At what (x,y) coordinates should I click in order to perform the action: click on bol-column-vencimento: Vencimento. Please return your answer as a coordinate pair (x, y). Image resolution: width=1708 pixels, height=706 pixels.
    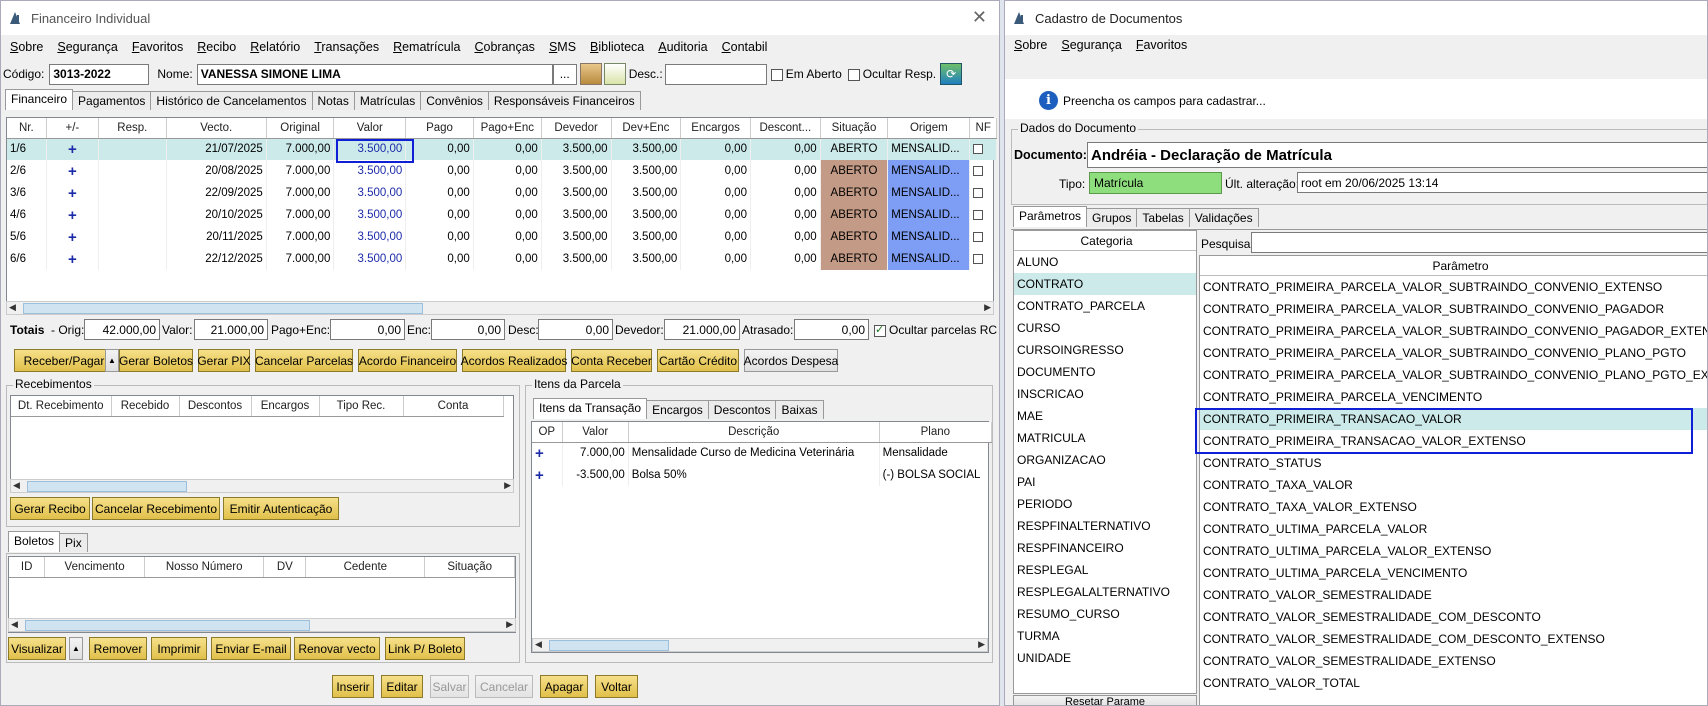
    Looking at the image, I should click on (94, 567).